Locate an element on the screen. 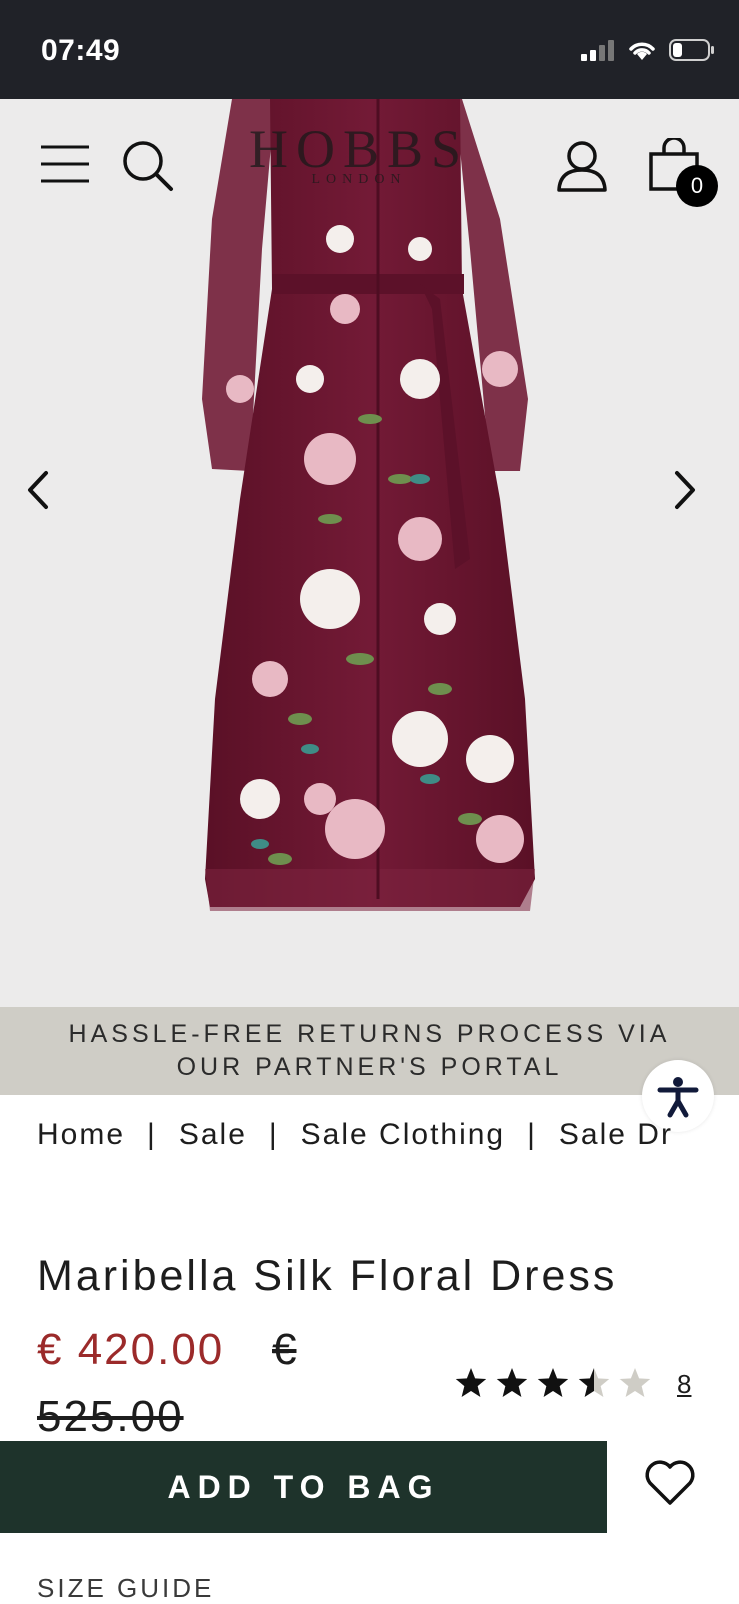 The width and height of the screenshot is (739, 1604). wifi-icon is located at coordinates (642, 51).